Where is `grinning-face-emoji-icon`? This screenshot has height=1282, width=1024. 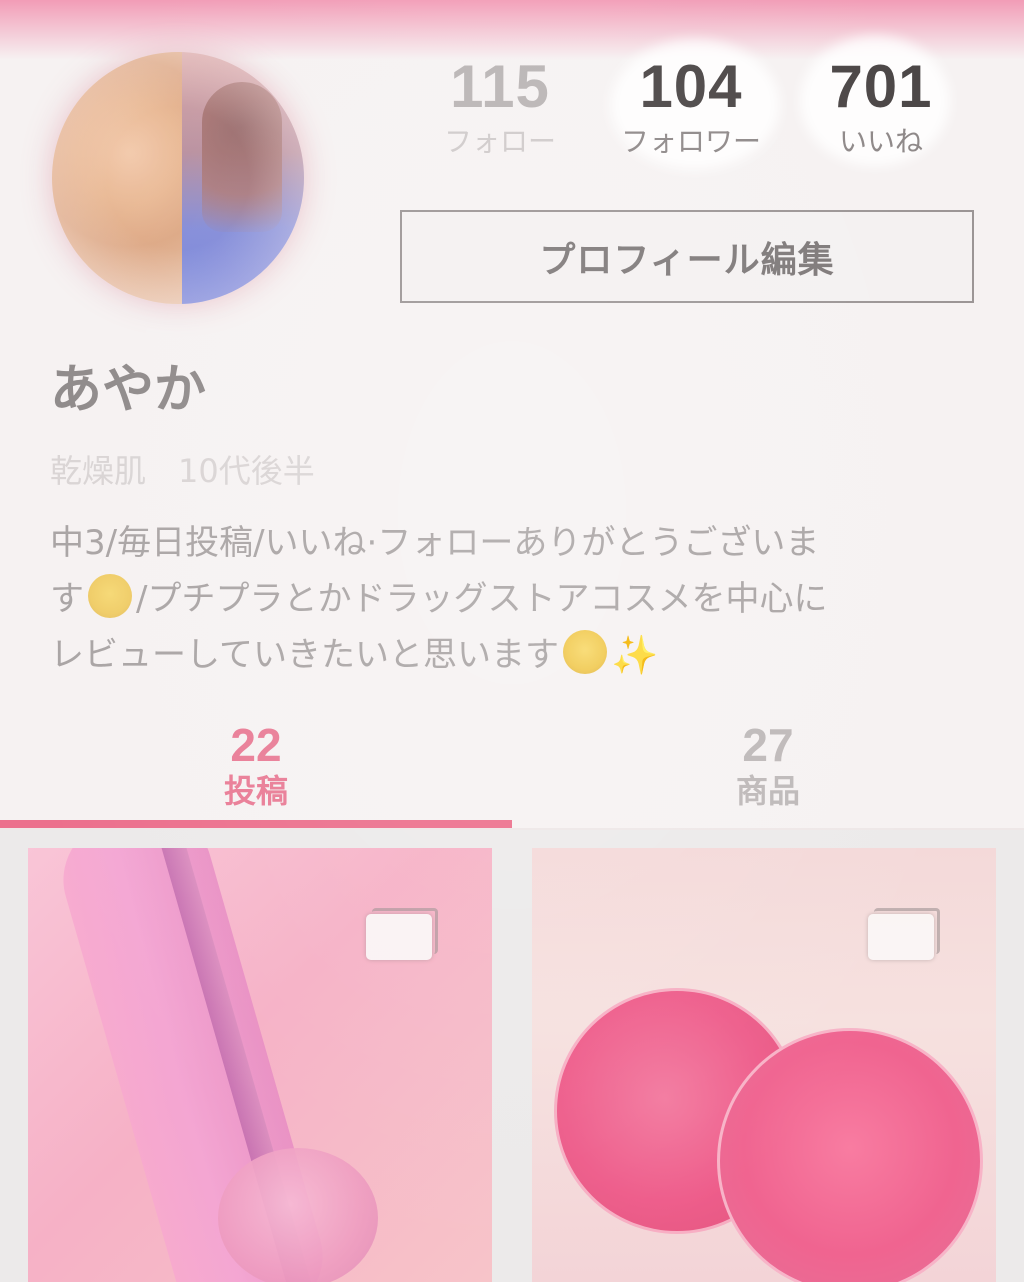 grinning-face-emoji-icon is located at coordinates (584, 652).